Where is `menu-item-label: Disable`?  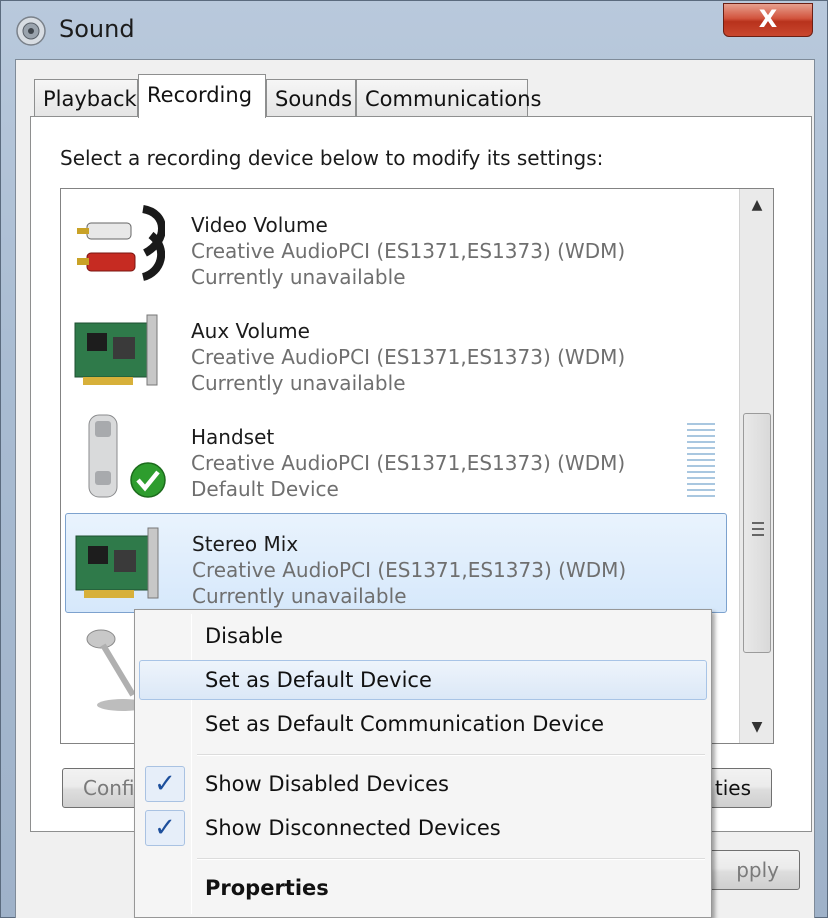 menu-item-label: Disable is located at coordinates (244, 636).